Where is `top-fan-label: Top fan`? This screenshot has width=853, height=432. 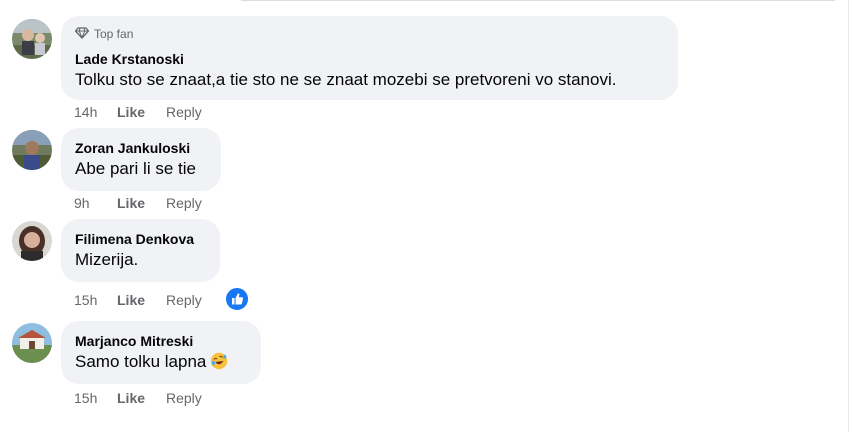
top-fan-label: Top fan is located at coordinates (114, 34).